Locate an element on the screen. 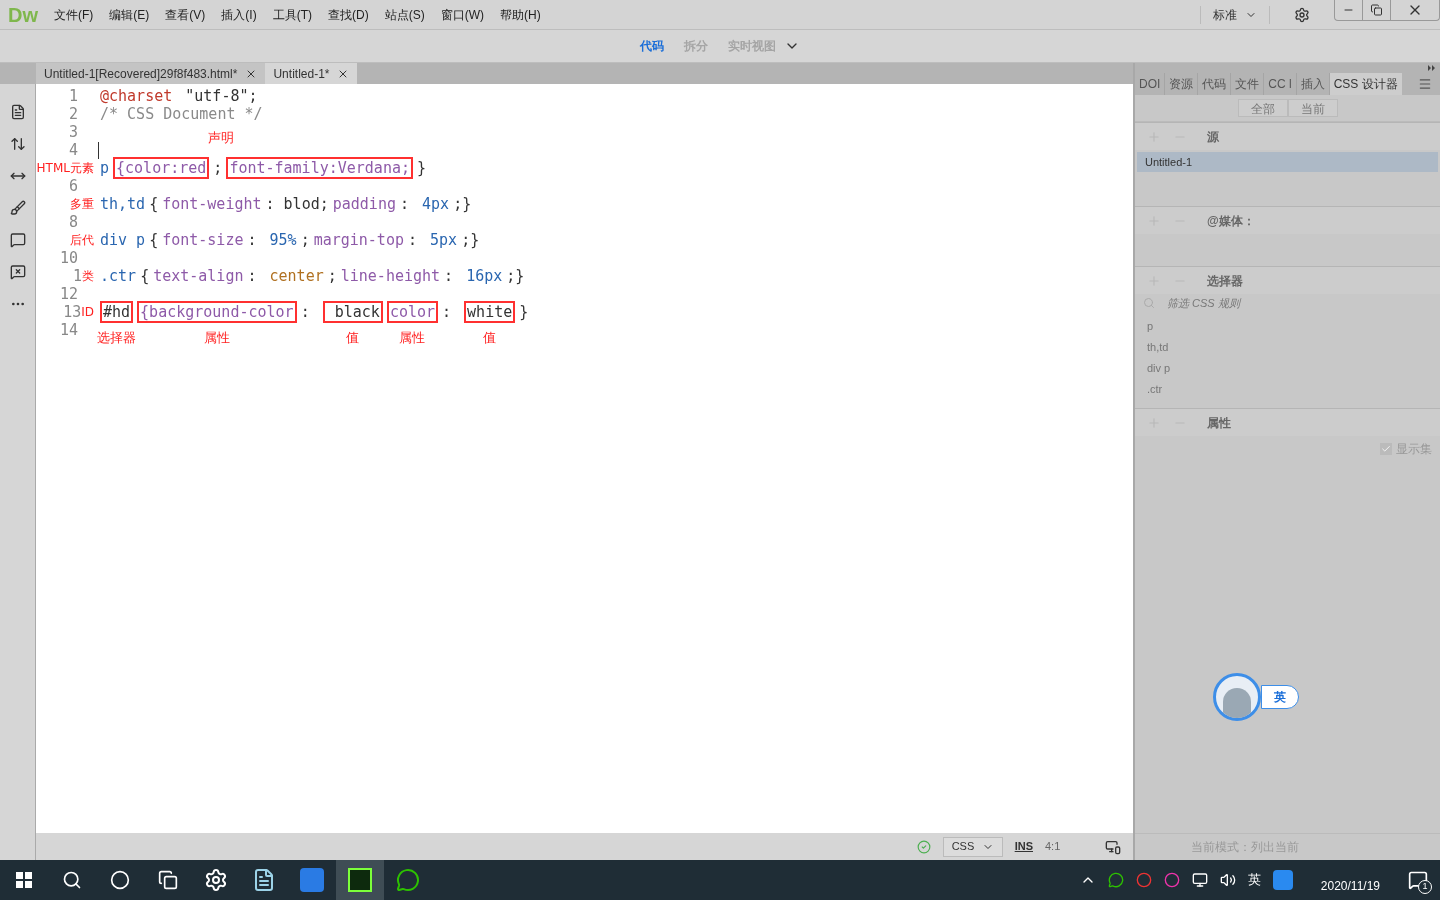  menu-item: 站点(S) is located at coordinates (404, 14).